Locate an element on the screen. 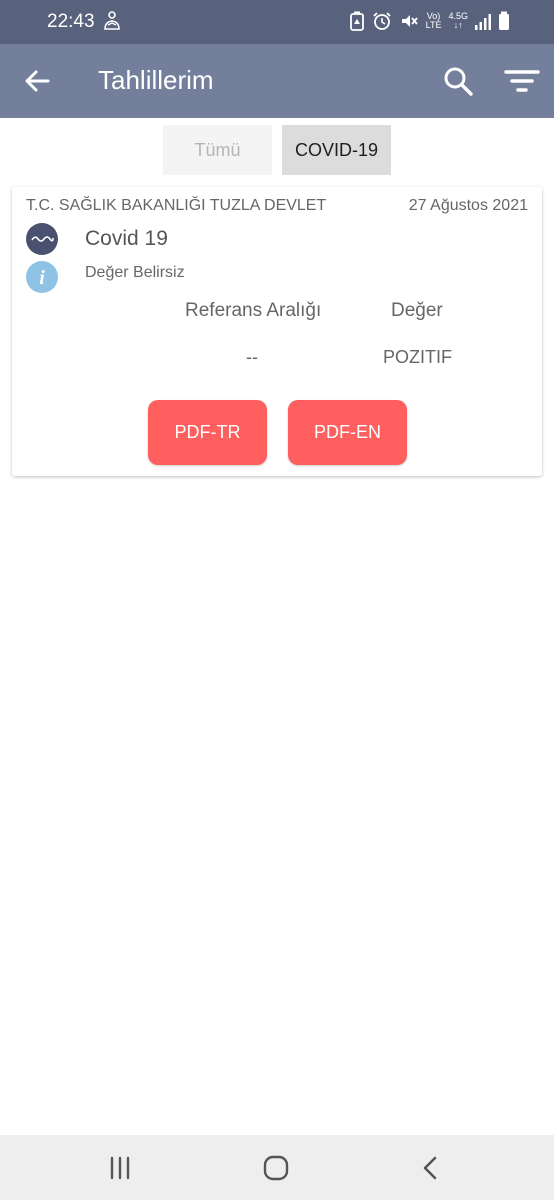  home-icon is located at coordinates (276, 1168).